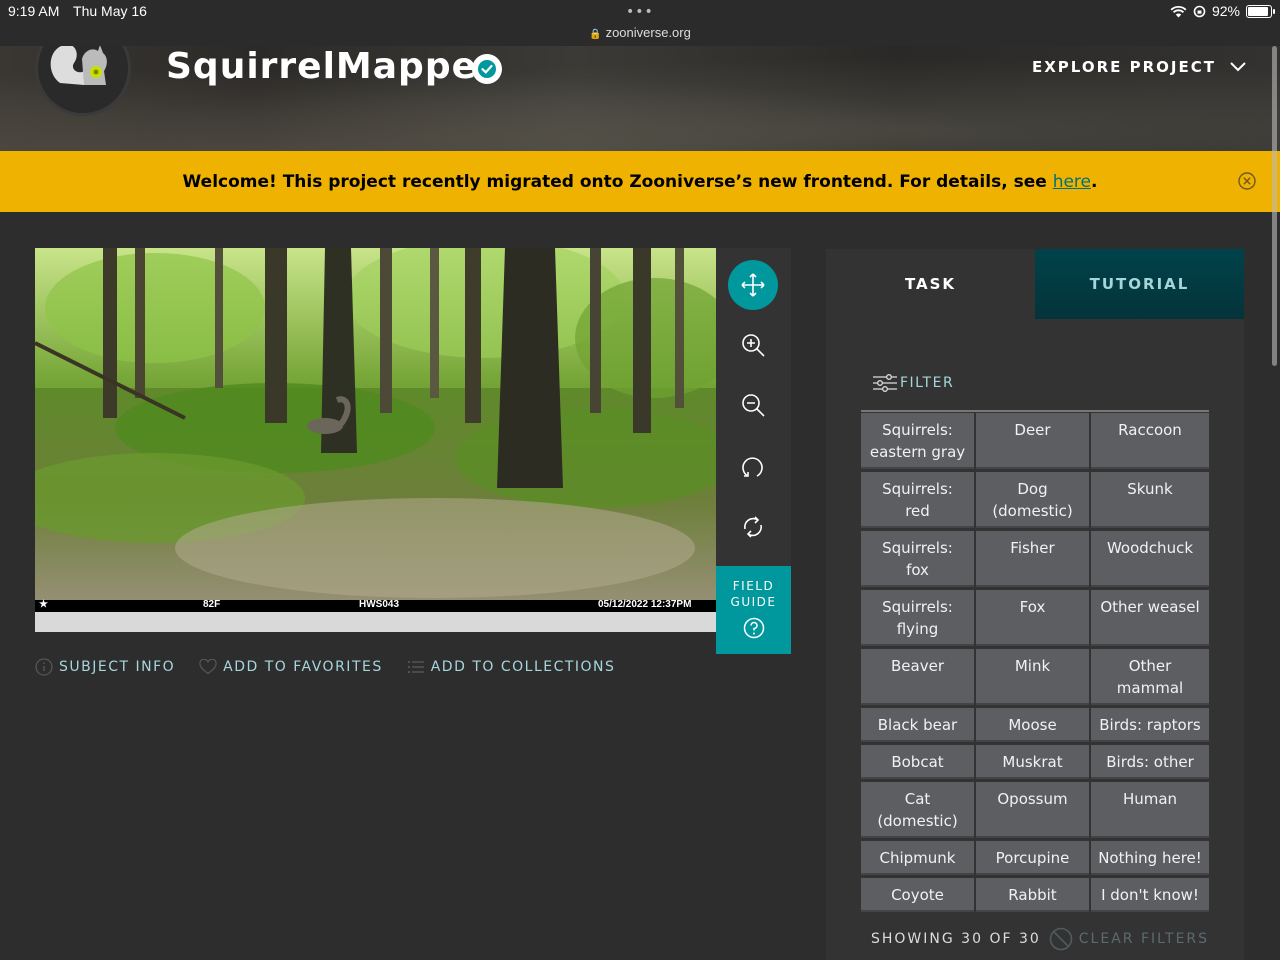 The width and height of the screenshot is (1280, 960). I want to click on choice-button: Squirrels: flying, so click(917, 618).